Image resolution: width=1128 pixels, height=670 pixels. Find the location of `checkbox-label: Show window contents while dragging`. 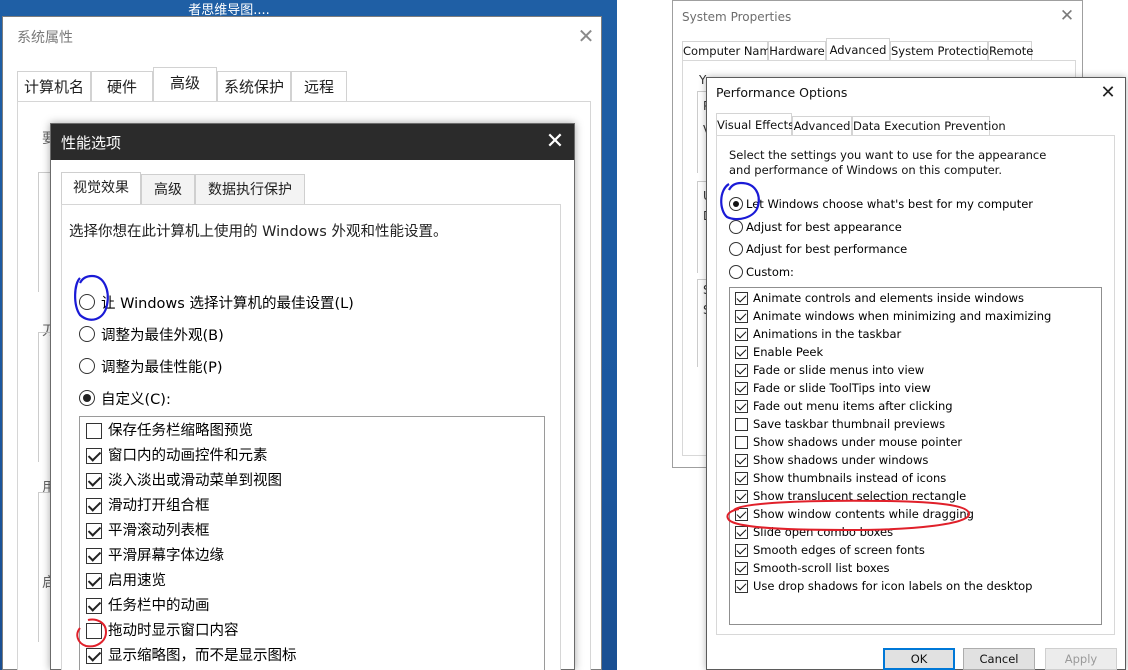

checkbox-label: Show window contents while dragging is located at coordinates (863, 514).